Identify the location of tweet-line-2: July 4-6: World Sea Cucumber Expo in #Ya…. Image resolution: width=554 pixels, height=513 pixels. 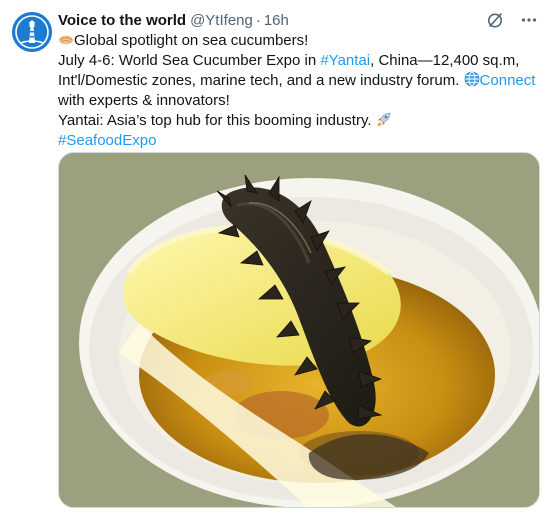
(302, 61).